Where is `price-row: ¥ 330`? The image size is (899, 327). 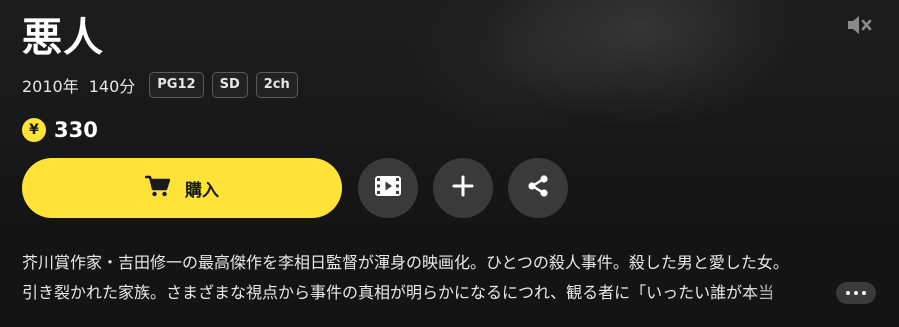 price-row: ¥ 330 is located at coordinates (60, 130).